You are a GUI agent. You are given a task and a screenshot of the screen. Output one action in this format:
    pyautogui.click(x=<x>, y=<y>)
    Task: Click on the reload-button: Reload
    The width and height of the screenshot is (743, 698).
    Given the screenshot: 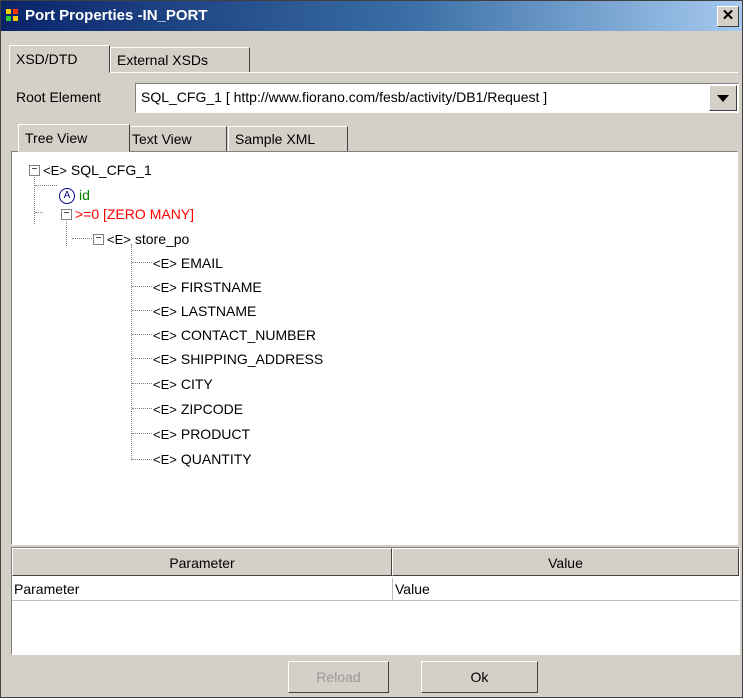 What is the action you would take?
    pyautogui.click(x=338, y=677)
    